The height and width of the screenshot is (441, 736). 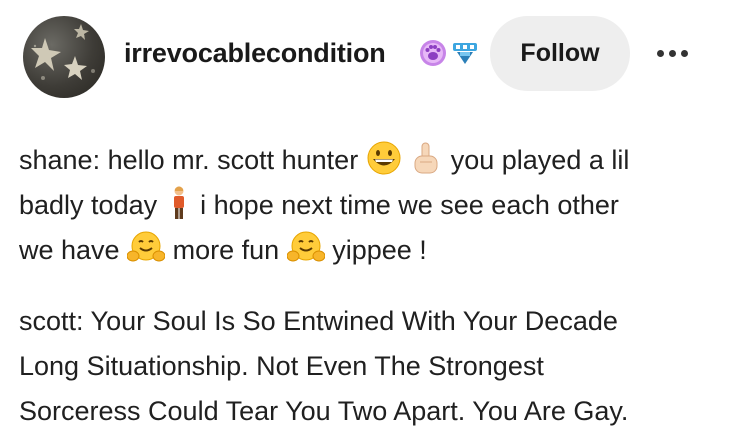 I want to click on avatar, so click(x=64, y=57).